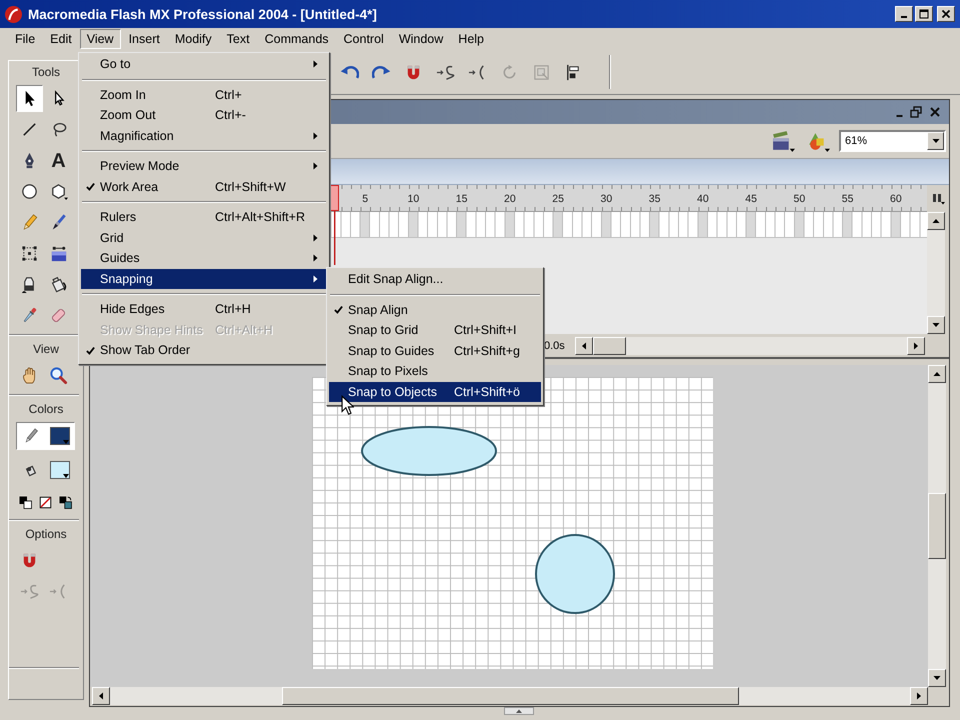 The image size is (960, 720). What do you see at coordinates (435, 371) in the screenshot?
I see `menu-item: Snap to Pixels` at bounding box center [435, 371].